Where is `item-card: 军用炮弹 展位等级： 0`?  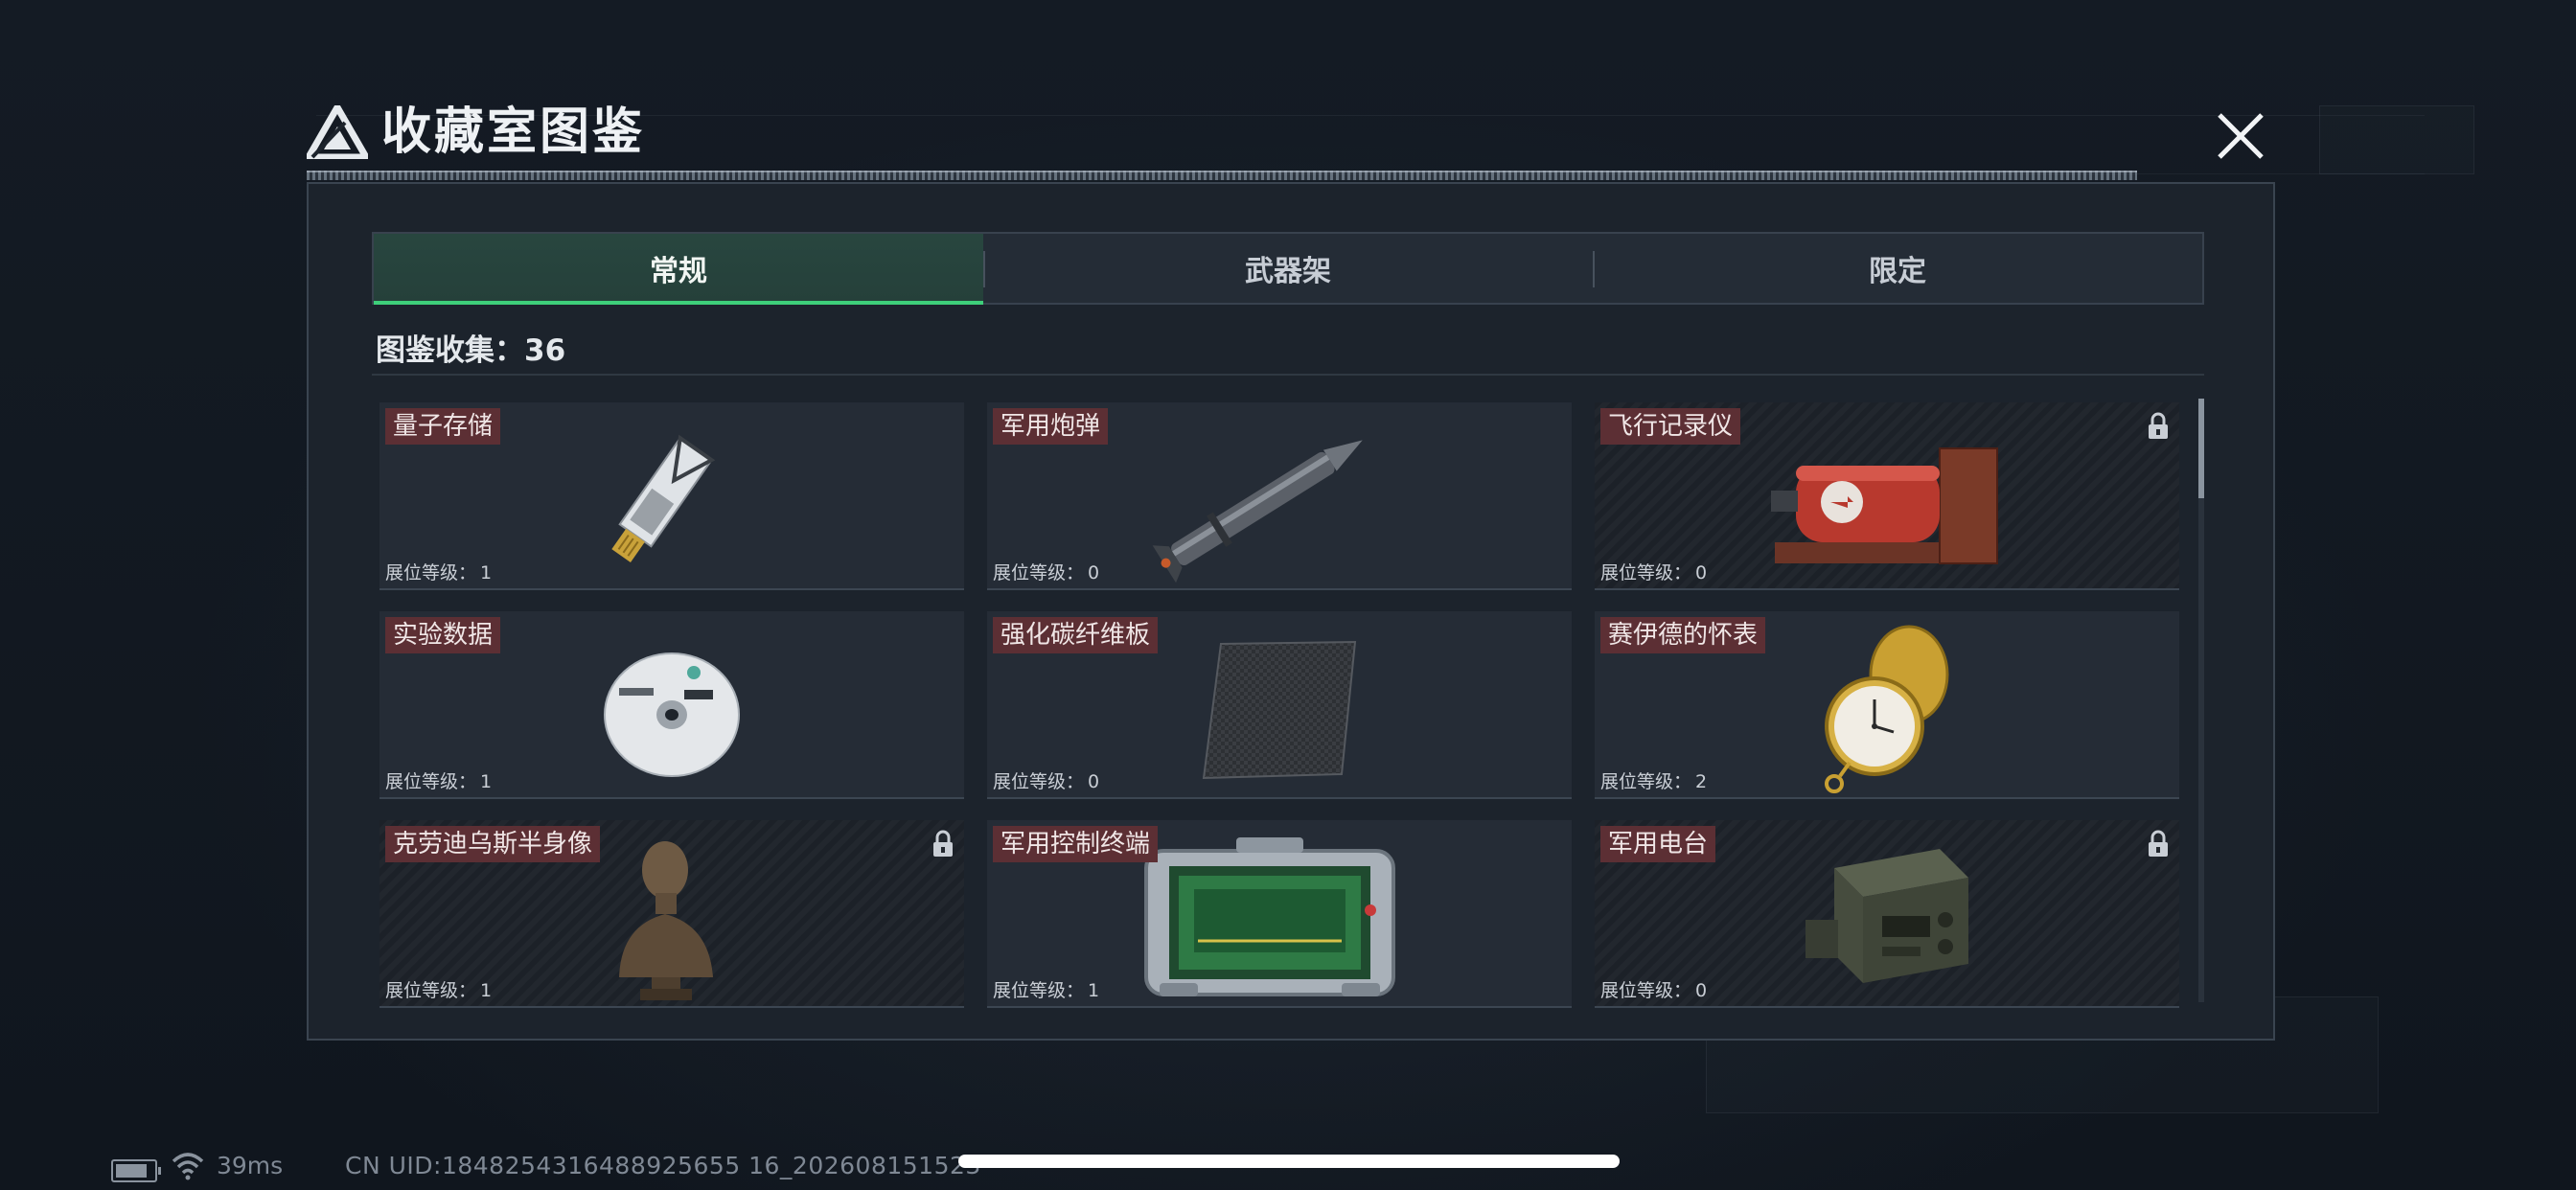 item-card: 军用炮弹 展位等级： 0 is located at coordinates (1279, 496).